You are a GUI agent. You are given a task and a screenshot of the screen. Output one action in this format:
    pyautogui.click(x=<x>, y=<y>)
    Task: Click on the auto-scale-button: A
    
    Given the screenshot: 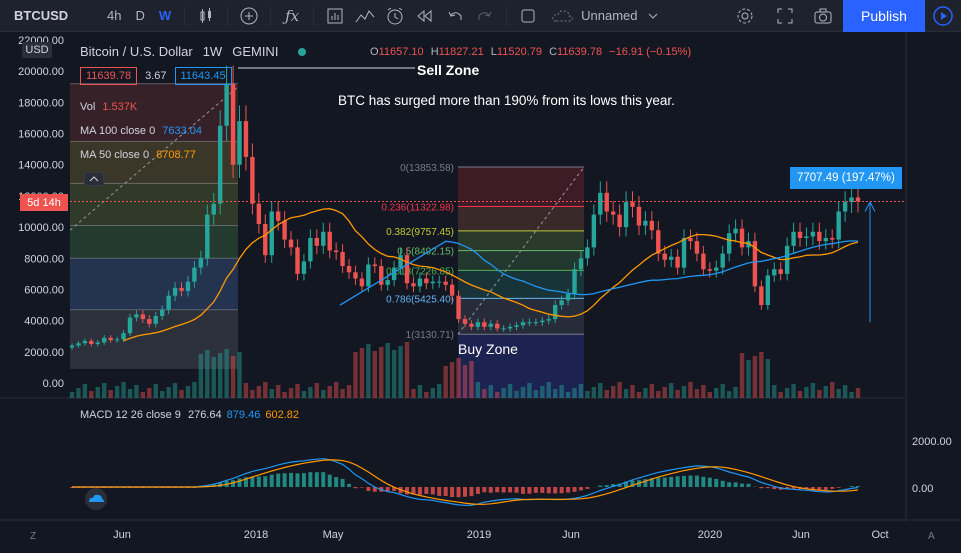 What is the action you would take?
    pyautogui.click(x=931, y=536)
    